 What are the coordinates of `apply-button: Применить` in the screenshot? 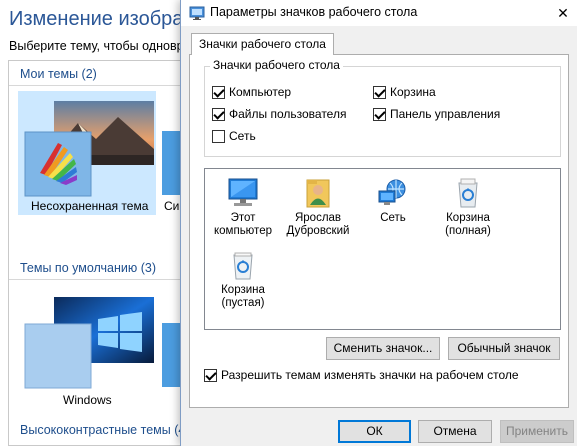 It's located at (537, 431).